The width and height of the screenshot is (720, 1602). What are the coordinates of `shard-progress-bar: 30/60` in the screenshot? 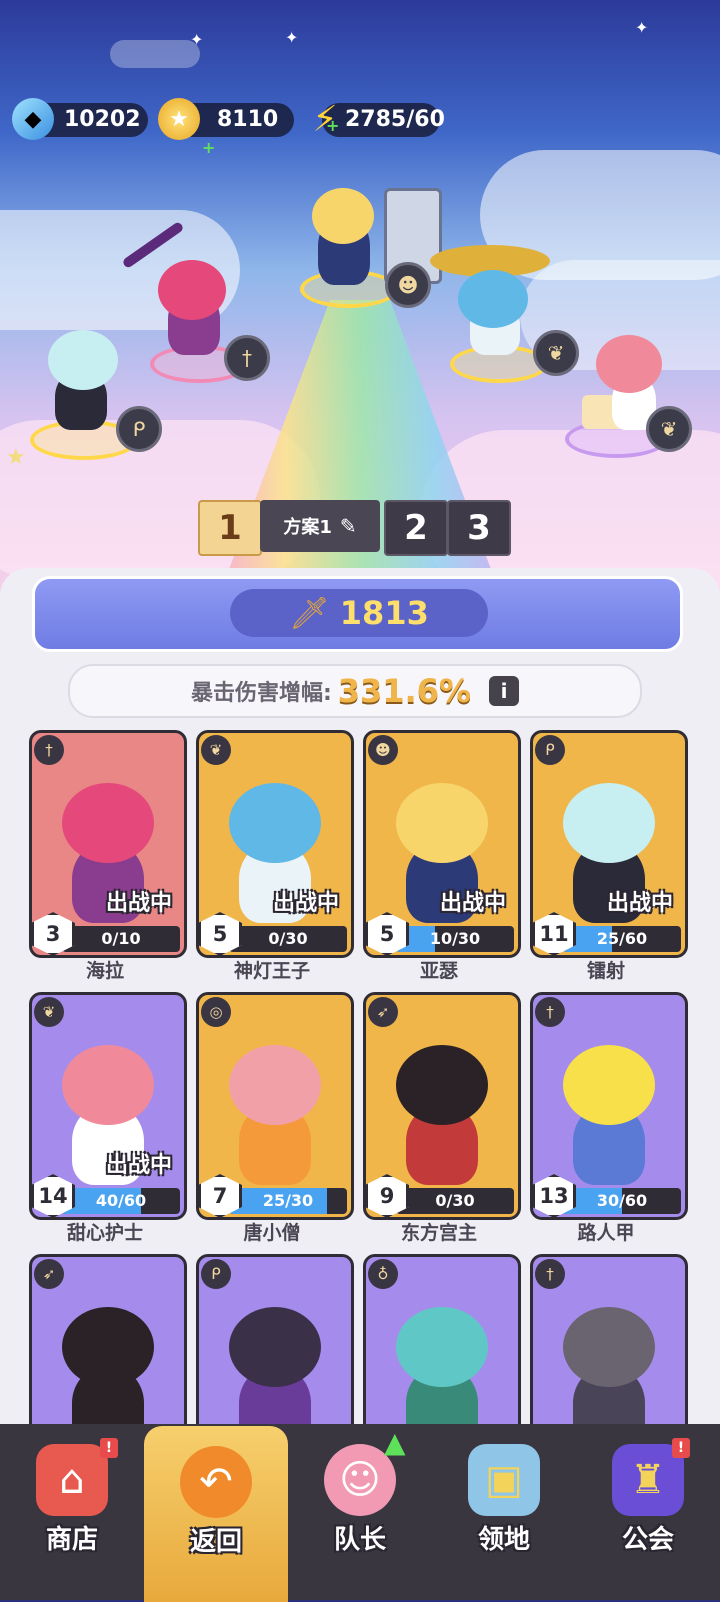 It's located at (622, 1201).